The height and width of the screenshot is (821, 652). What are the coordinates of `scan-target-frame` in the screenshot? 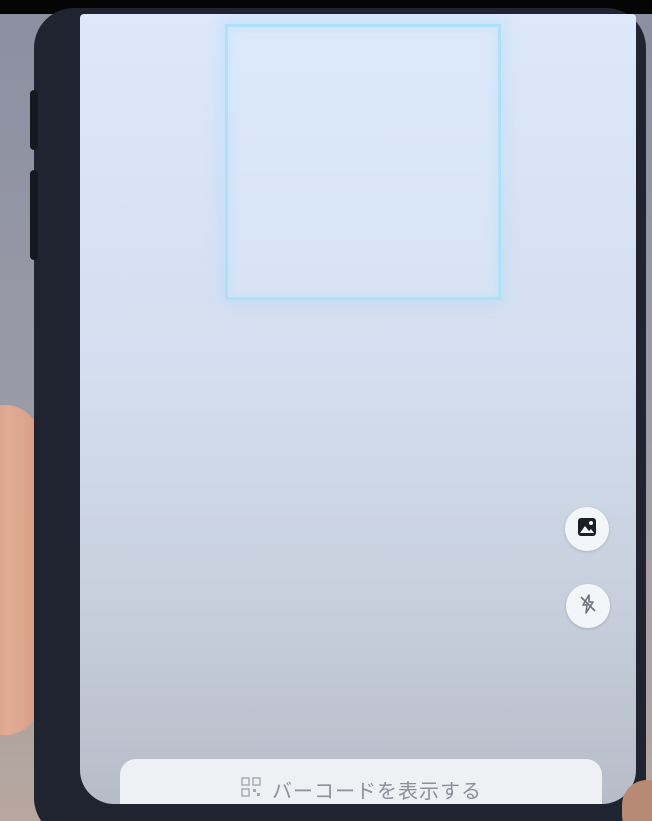 It's located at (363, 162).